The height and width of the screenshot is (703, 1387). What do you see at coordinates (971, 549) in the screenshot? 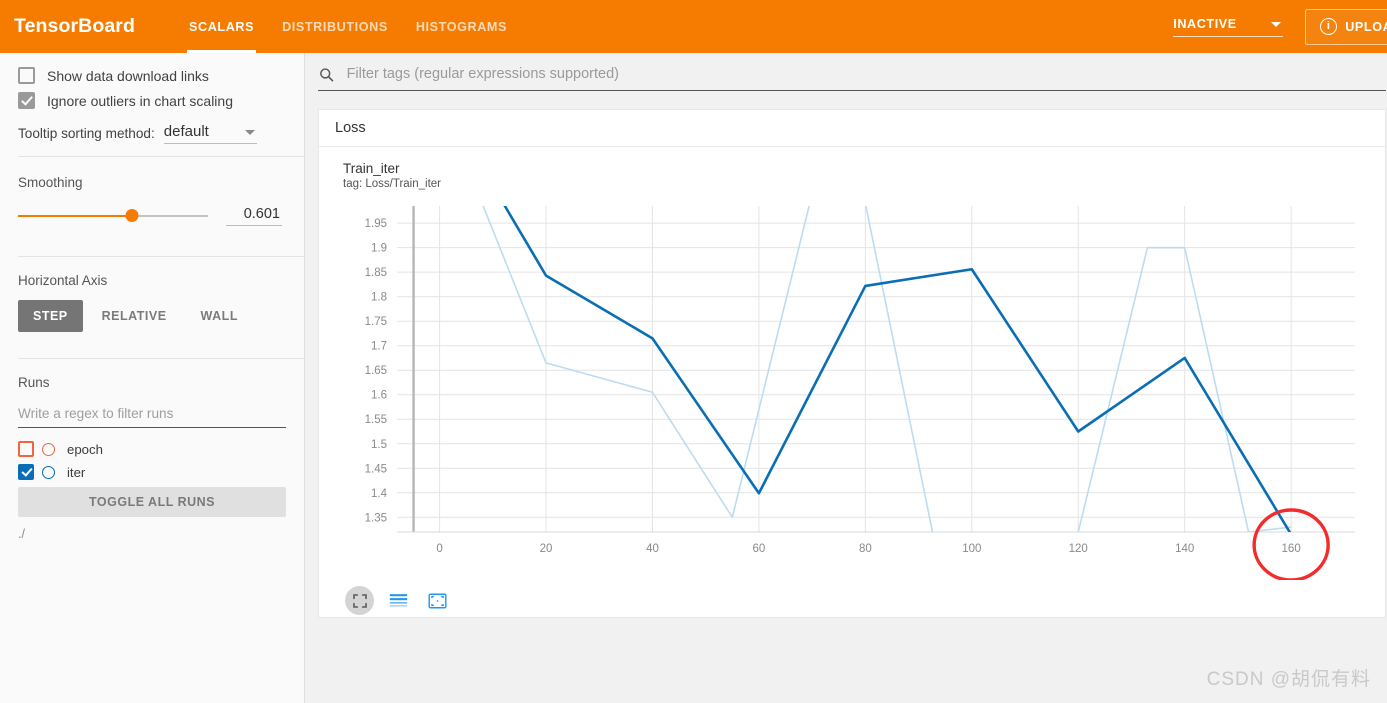
I see `svg-text: 100` at bounding box center [971, 549].